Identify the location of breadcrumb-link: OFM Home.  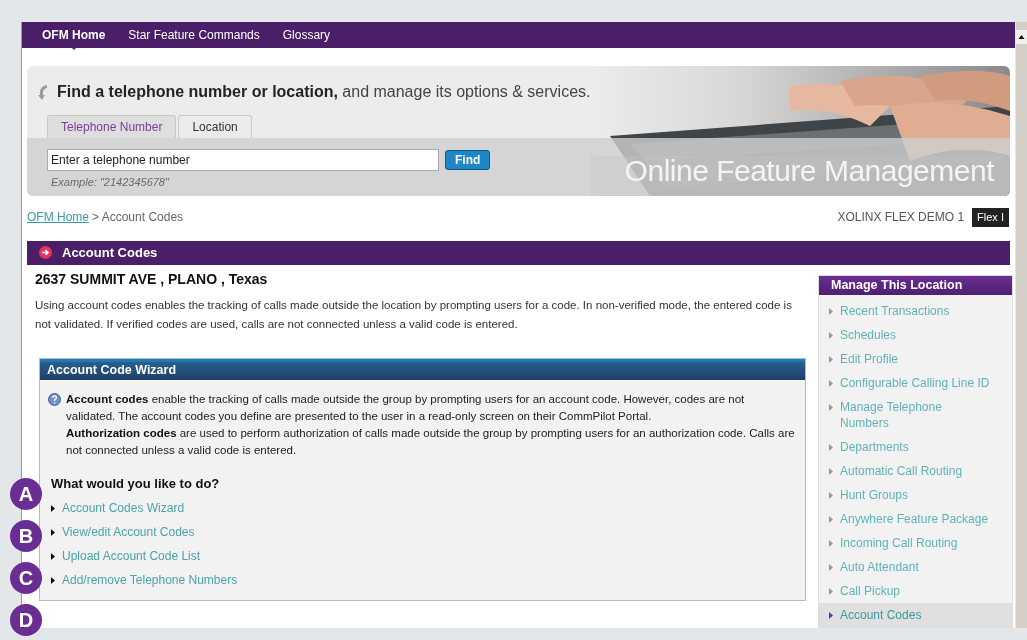
(58, 217).